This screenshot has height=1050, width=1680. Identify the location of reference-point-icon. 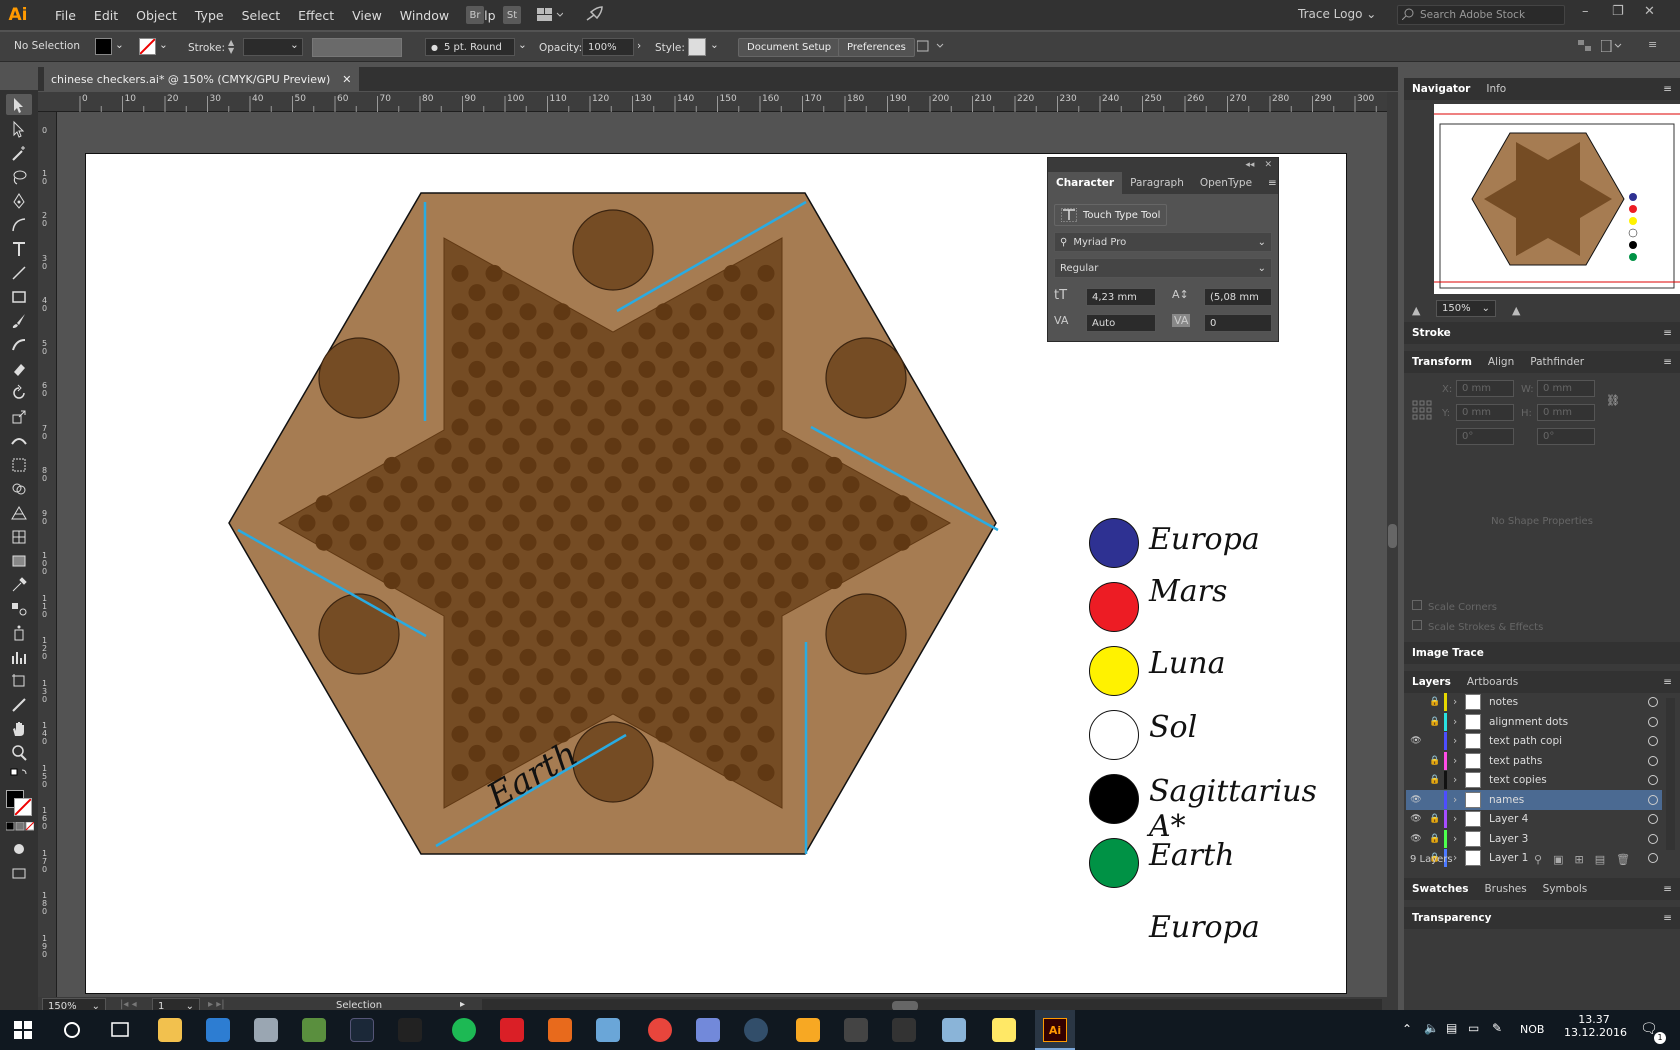
(1422, 411).